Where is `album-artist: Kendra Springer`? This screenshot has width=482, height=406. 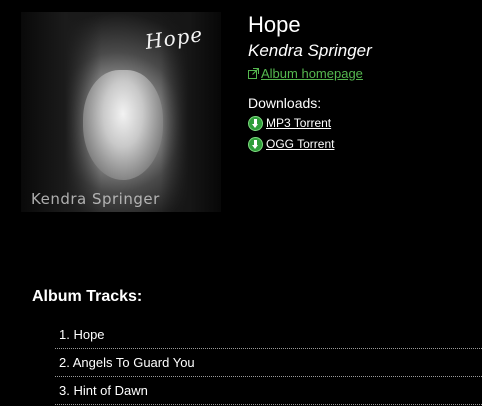 album-artist: Kendra Springer is located at coordinates (310, 50).